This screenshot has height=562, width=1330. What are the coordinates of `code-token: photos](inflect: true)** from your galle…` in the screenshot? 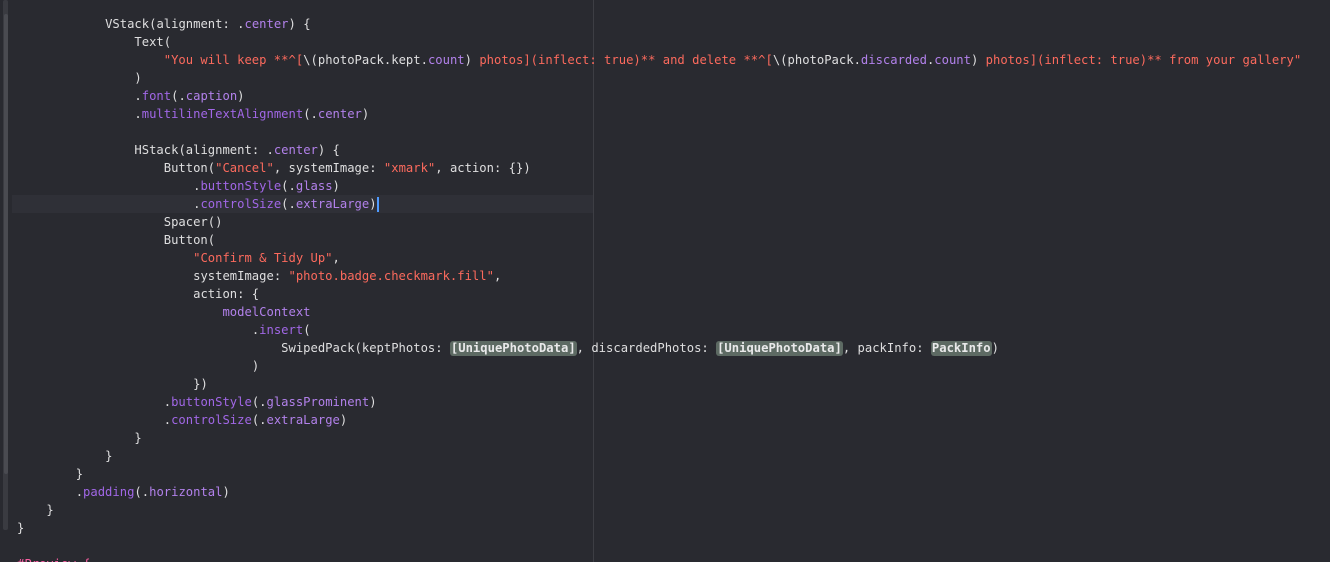 It's located at (1140, 60).